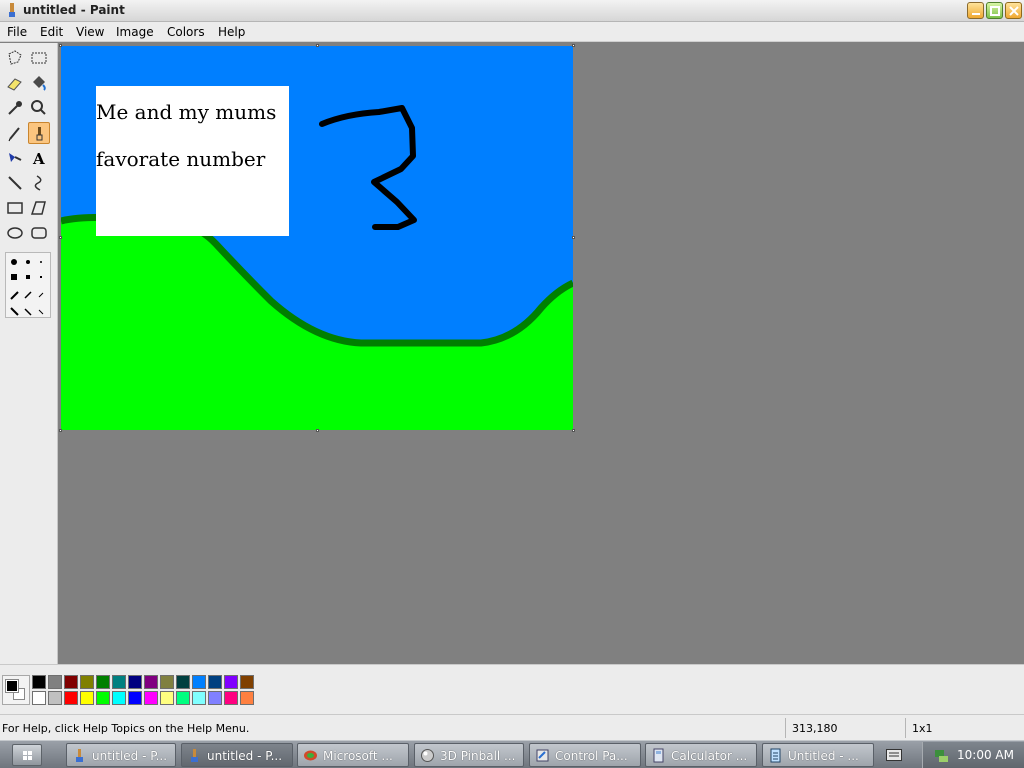  Describe the element at coordinates (512, 11) in the screenshot. I see `title-bar: untitled - Paint` at that location.